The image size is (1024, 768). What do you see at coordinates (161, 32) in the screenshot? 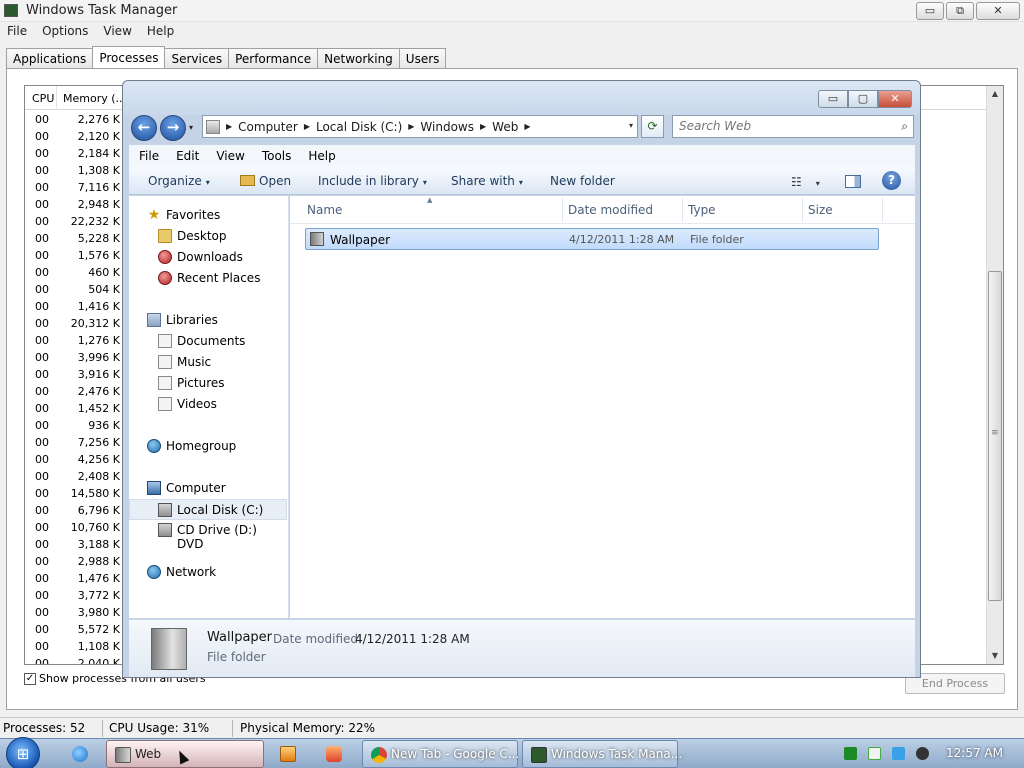
I see `tm-menu-help: Help` at bounding box center [161, 32].